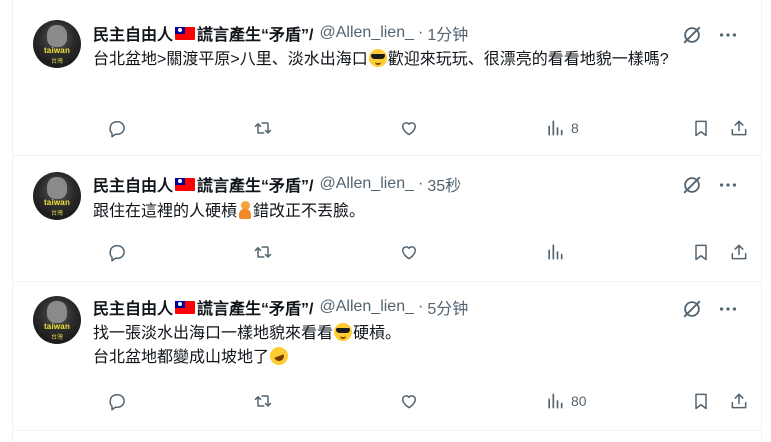 The width and height of the screenshot is (771, 442). What do you see at coordinates (408, 212) in the screenshot?
I see `tweet-text: 跟住在這裡的人硬槓 錯改正不丟臉。` at bounding box center [408, 212].